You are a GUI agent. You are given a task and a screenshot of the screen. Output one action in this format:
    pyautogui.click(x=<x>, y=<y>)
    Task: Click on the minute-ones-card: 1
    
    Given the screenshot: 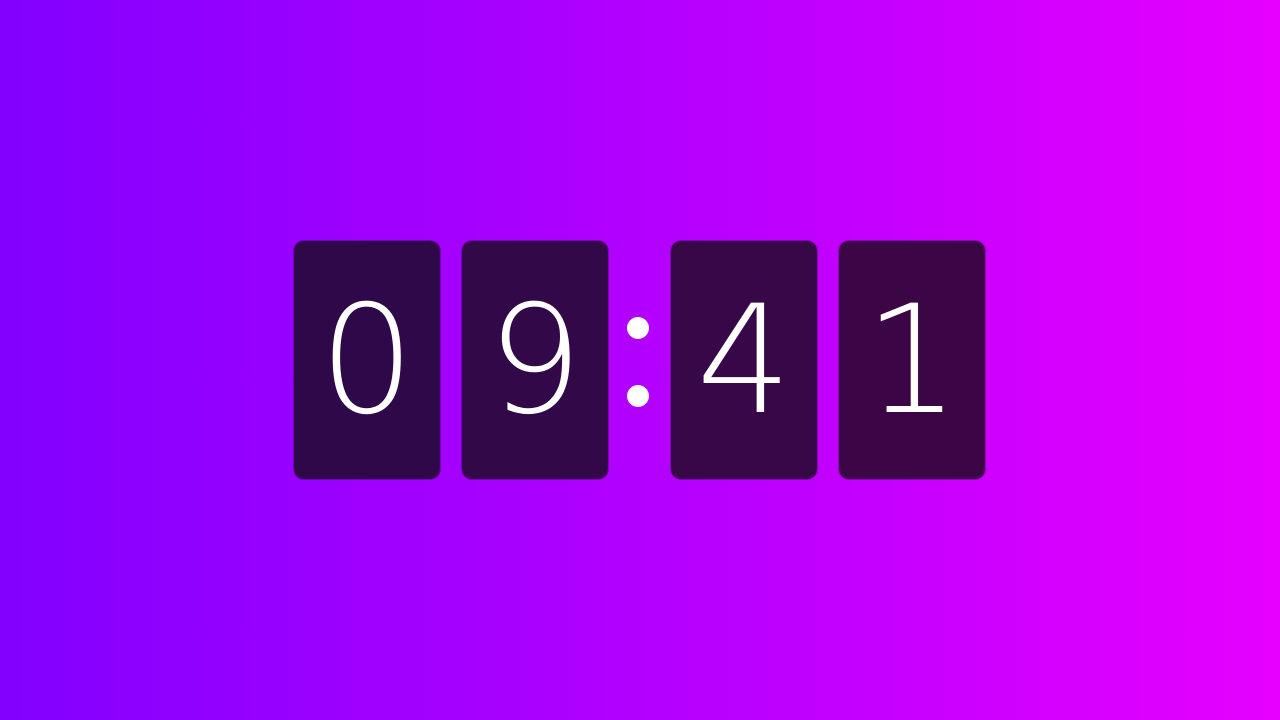 What is the action you would take?
    pyautogui.click(x=912, y=360)
    